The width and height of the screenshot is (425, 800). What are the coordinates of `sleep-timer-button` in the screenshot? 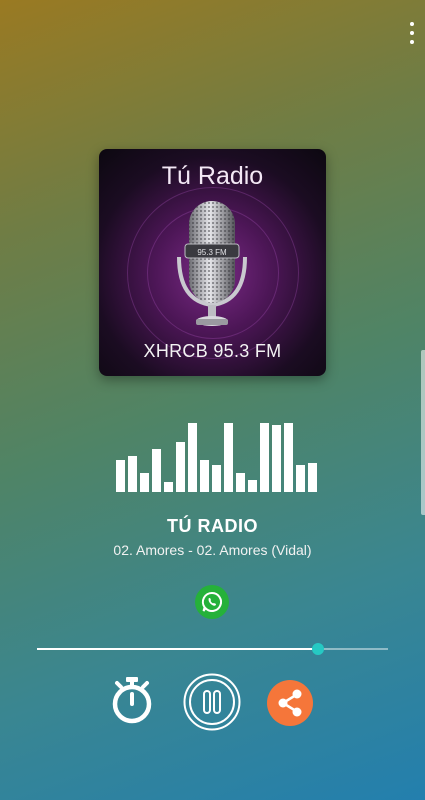 It's located at (132, 700).